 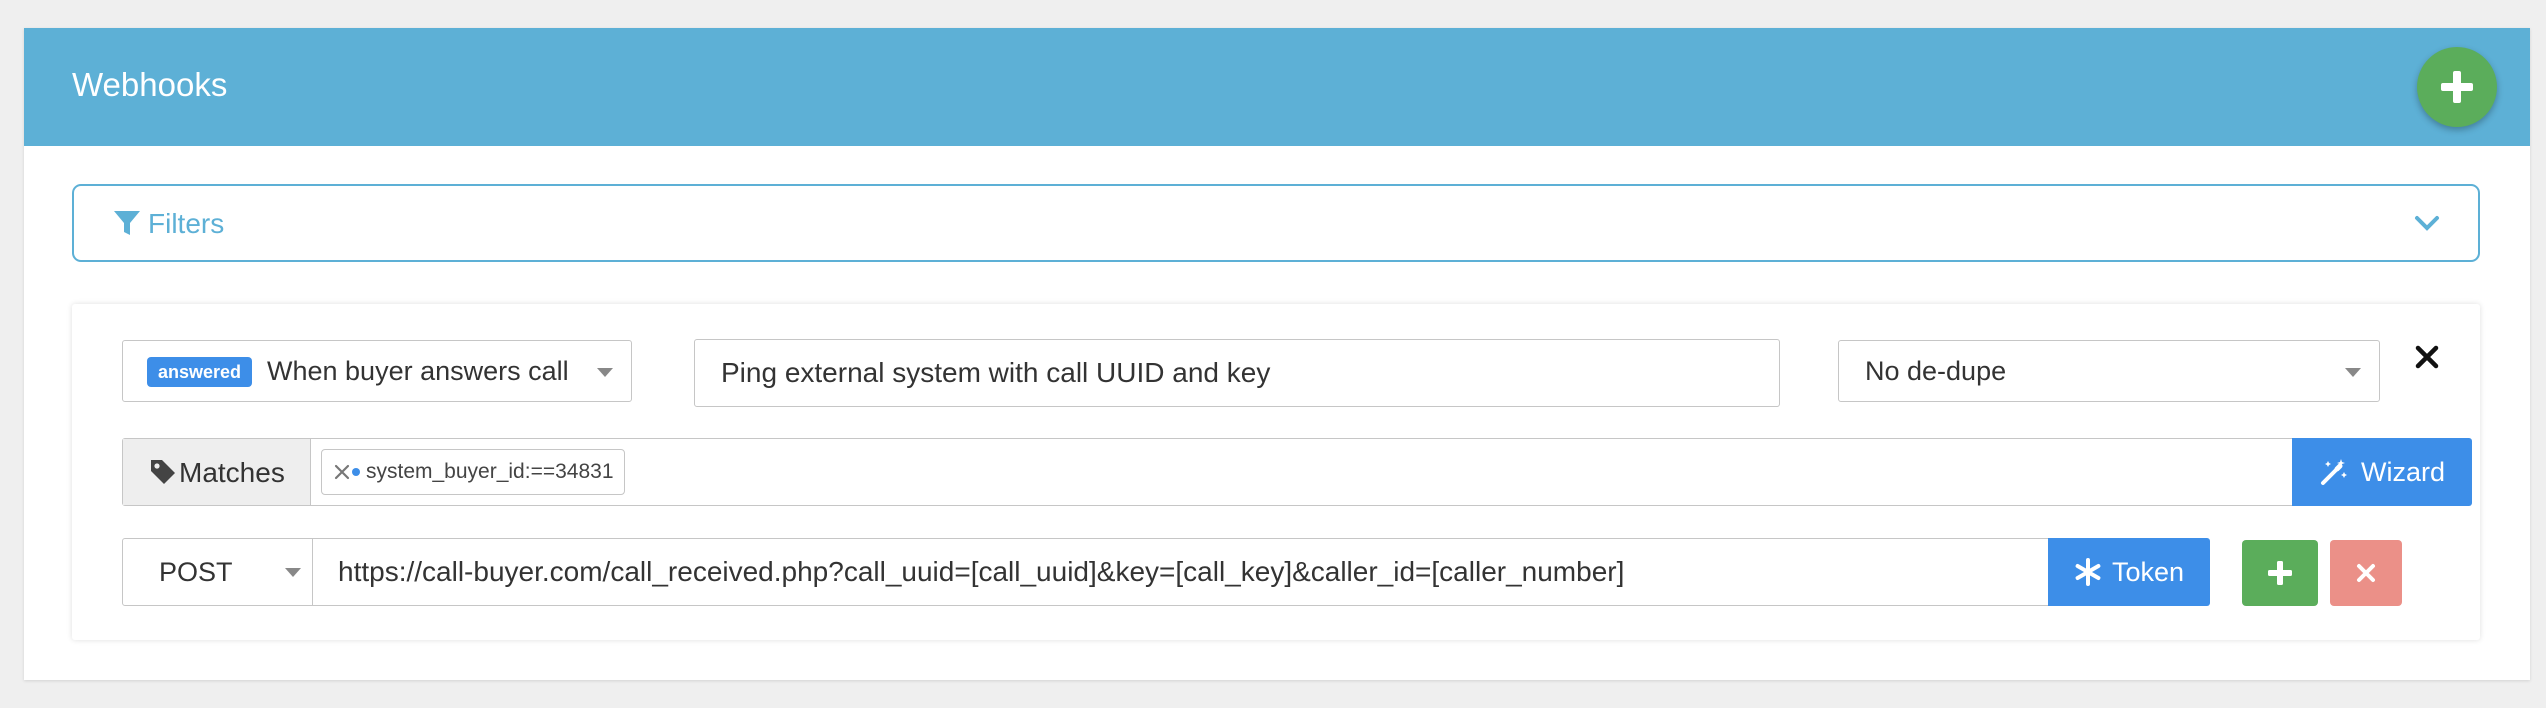 I want to click on method-label: POST, so click(x=196, y=572).